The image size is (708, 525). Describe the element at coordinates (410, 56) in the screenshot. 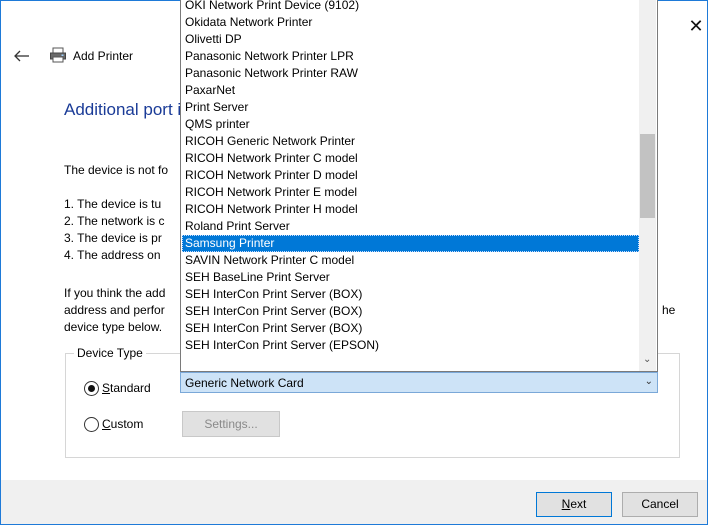

I see `dropdown-option: Panasonic Network Printer LPR` at that location.